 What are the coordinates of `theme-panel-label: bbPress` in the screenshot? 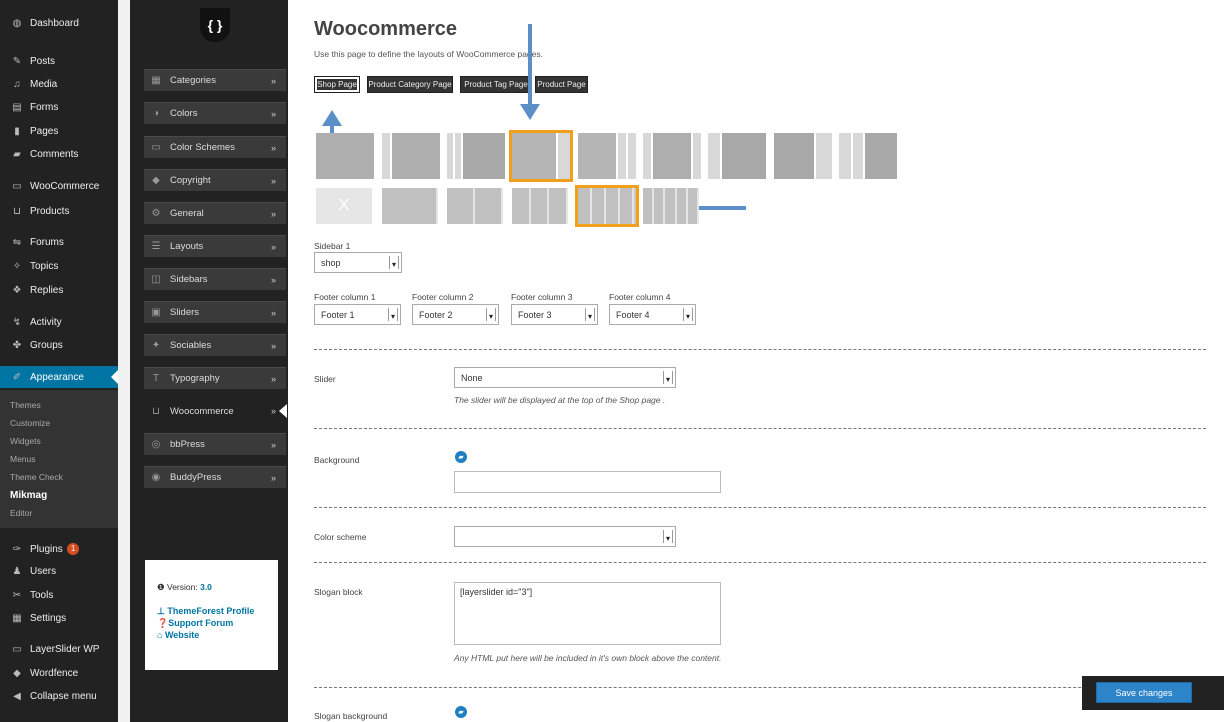 It's located at (187, 444).